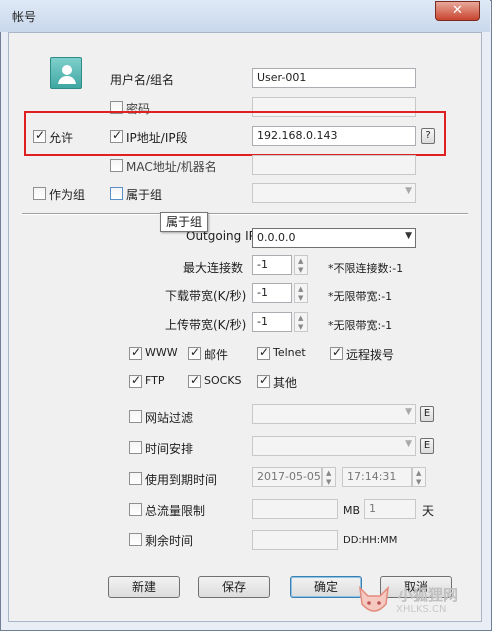 The height and width of the screenshot is (631, 492). What do you see at coordinates (144, 587) in the screenshot?
I see `new-button: 新建` at bounding box center [144, 587].